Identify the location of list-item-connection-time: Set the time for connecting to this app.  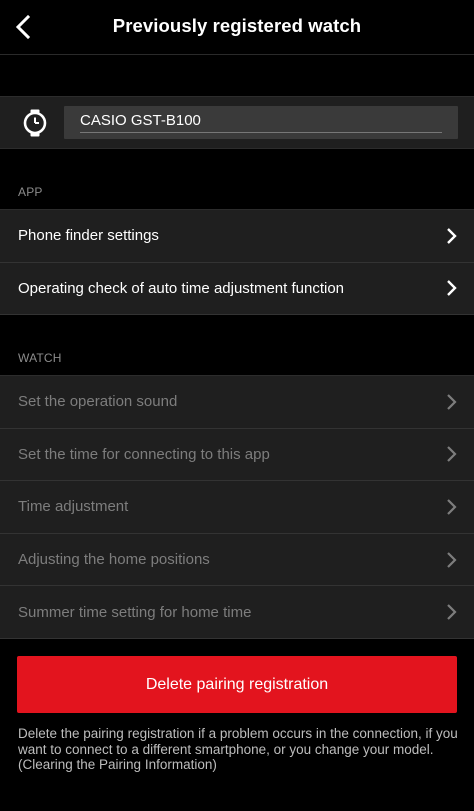
(237, 455).